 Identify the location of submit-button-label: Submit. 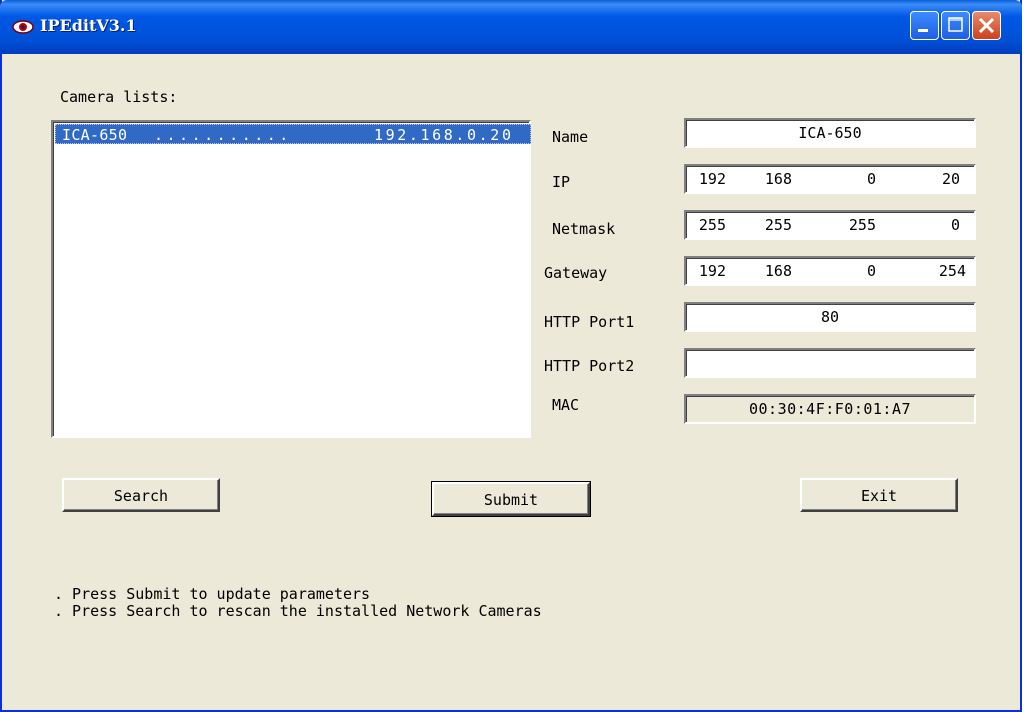
(511, 500).